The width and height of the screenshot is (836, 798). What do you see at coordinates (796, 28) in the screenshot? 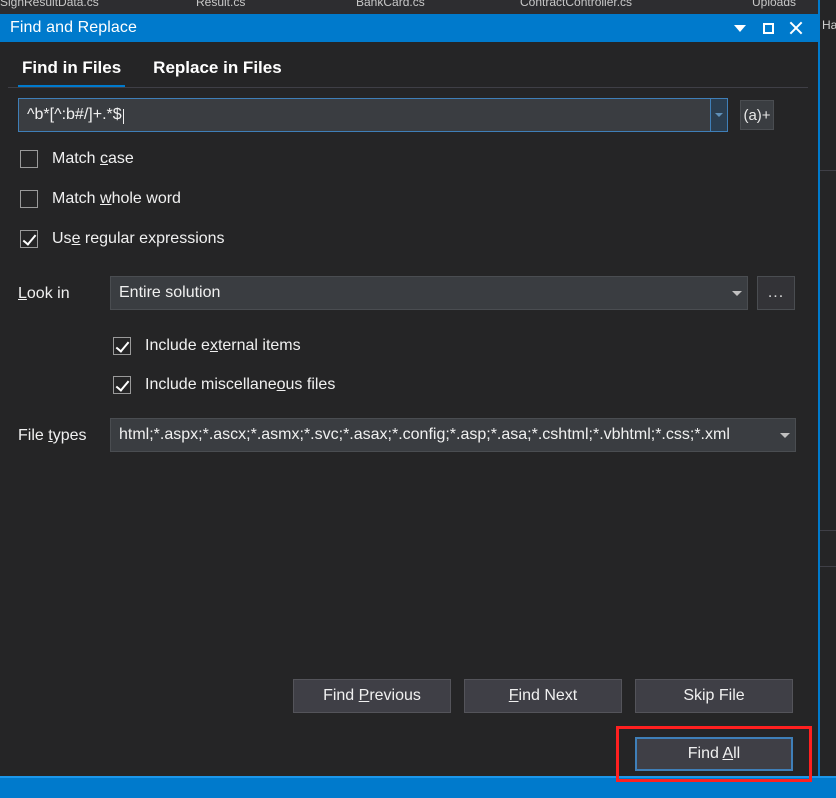
I see `close-icon` at bounding box center [796, 28].